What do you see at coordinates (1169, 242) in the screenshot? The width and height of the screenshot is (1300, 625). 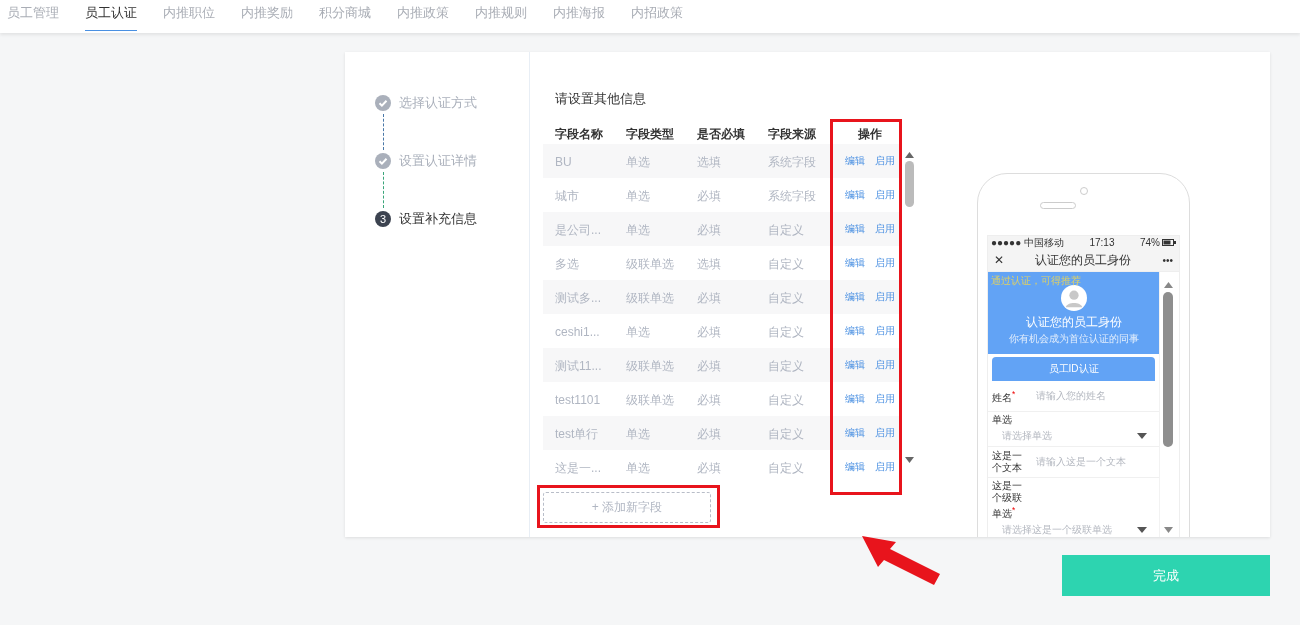 I see `battery-icon` at bounding box center [1169, 242].